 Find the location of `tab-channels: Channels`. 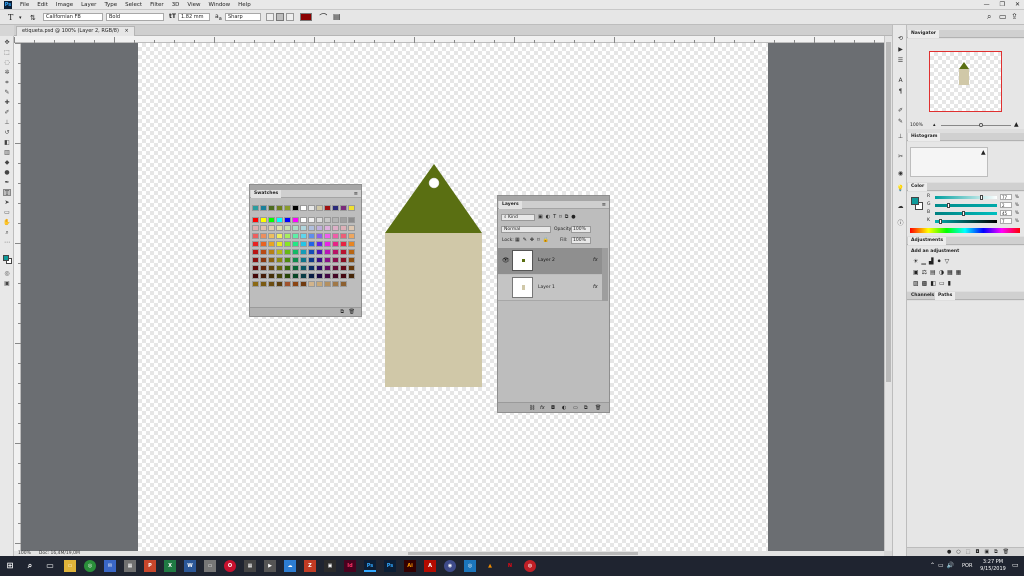

tab-channels: Channels is located at coordinates (922, 296).